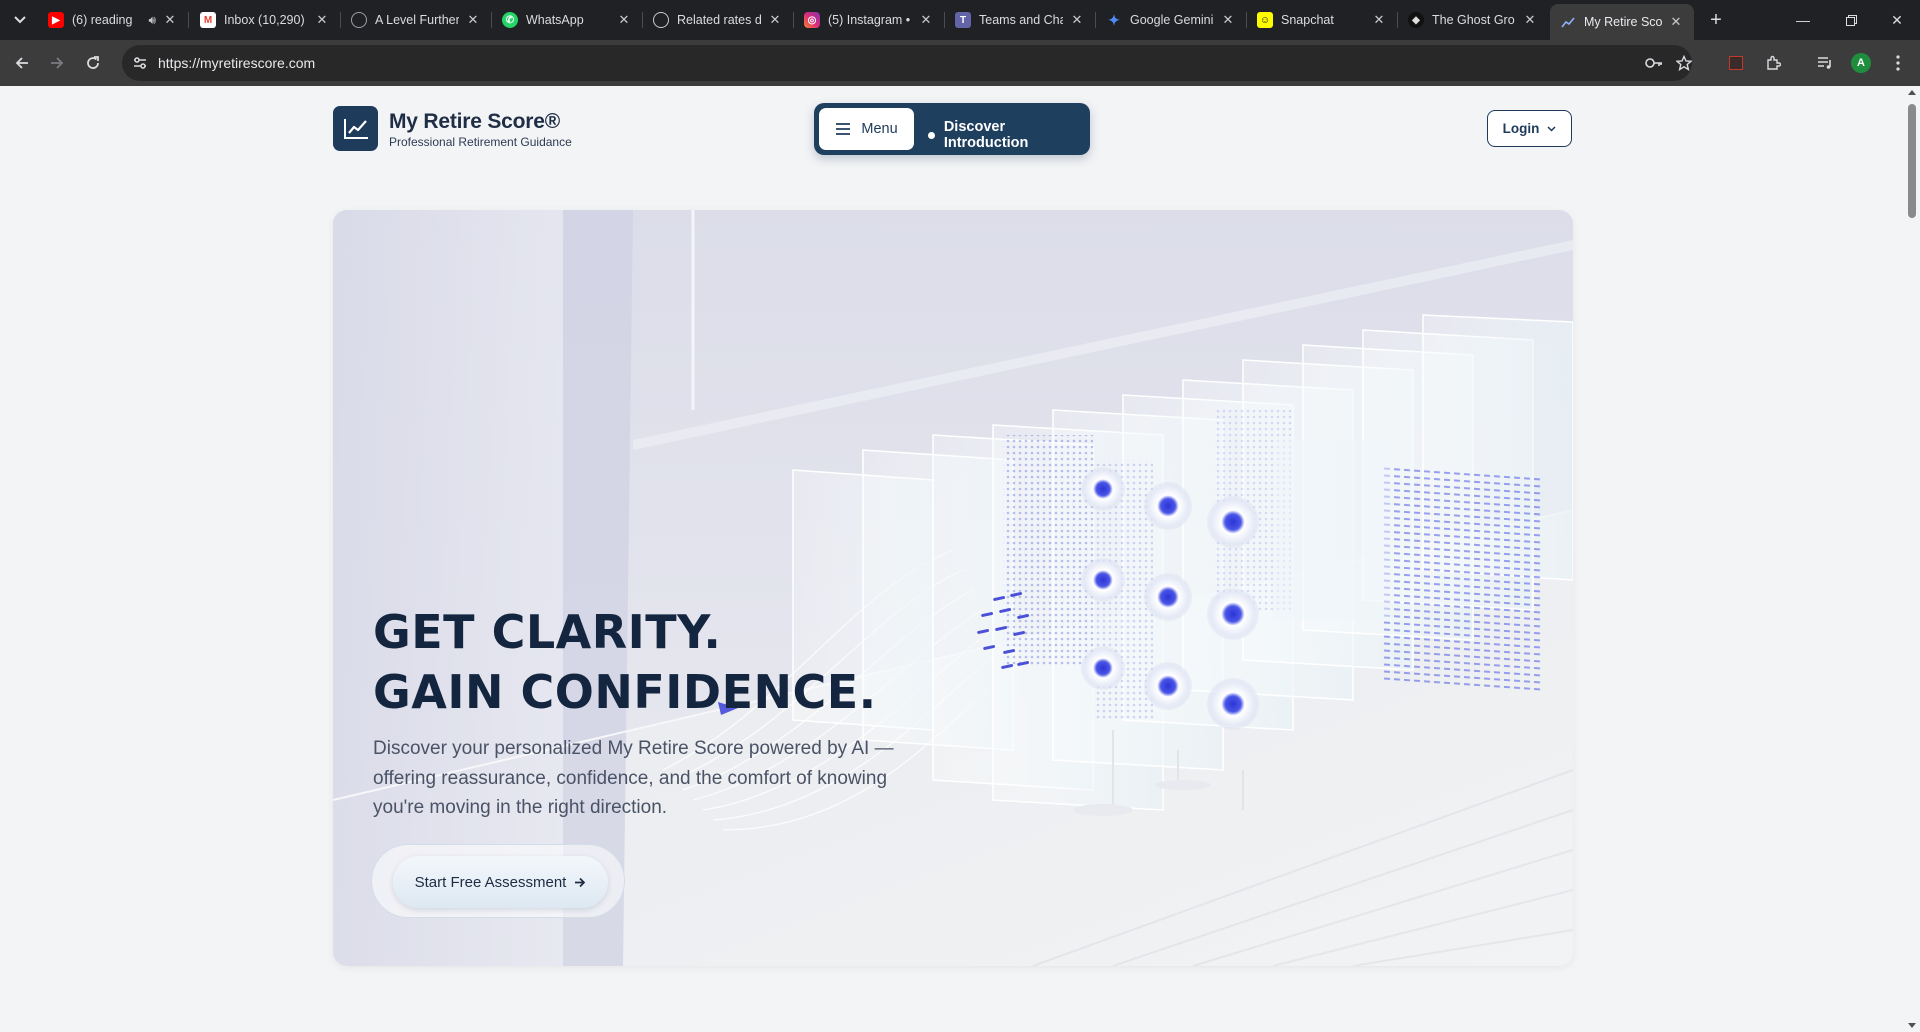 This screenshot has height=1032, width=1920. What do you see at coordinates (152, 20) in the screenshot?
I see `speaker-icon: 🔊︎` at bounding box center [152, 20].